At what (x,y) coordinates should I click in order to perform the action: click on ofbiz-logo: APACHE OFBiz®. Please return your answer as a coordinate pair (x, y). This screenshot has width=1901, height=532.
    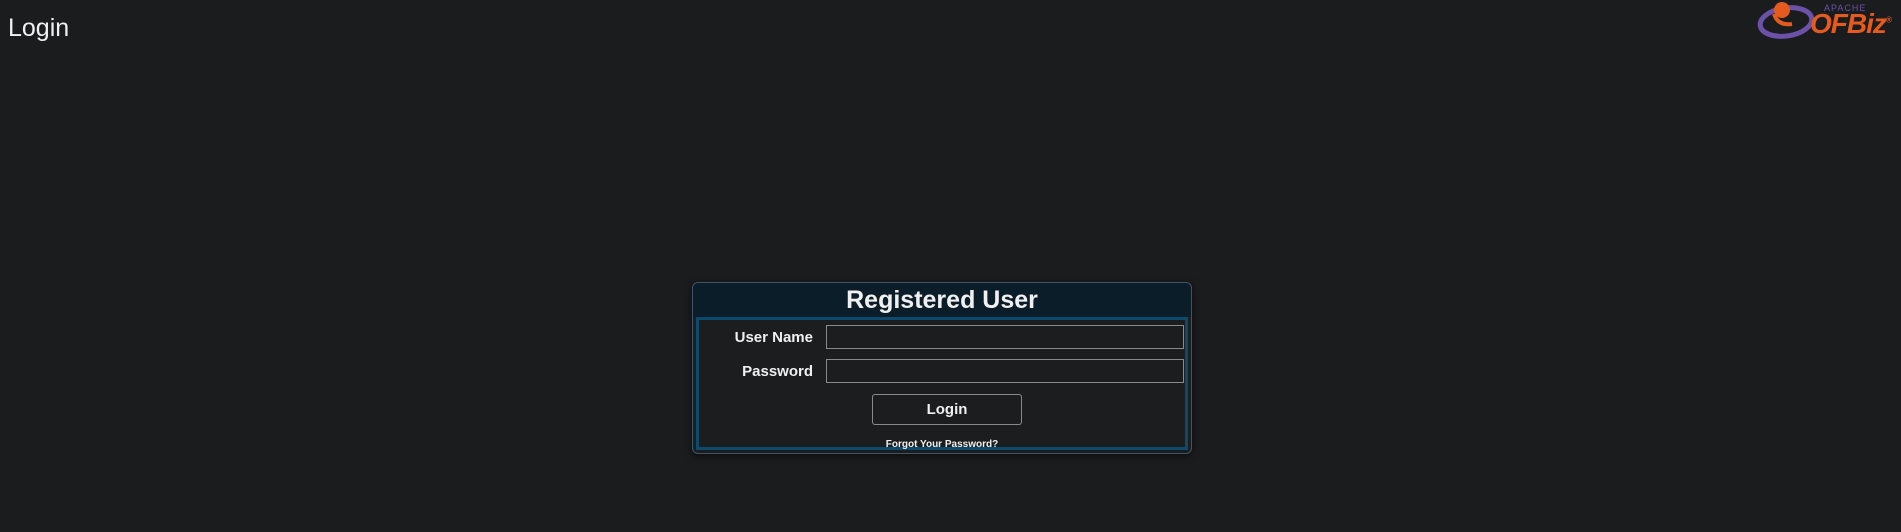
    Looking at the image, I should click on (1820, 22).